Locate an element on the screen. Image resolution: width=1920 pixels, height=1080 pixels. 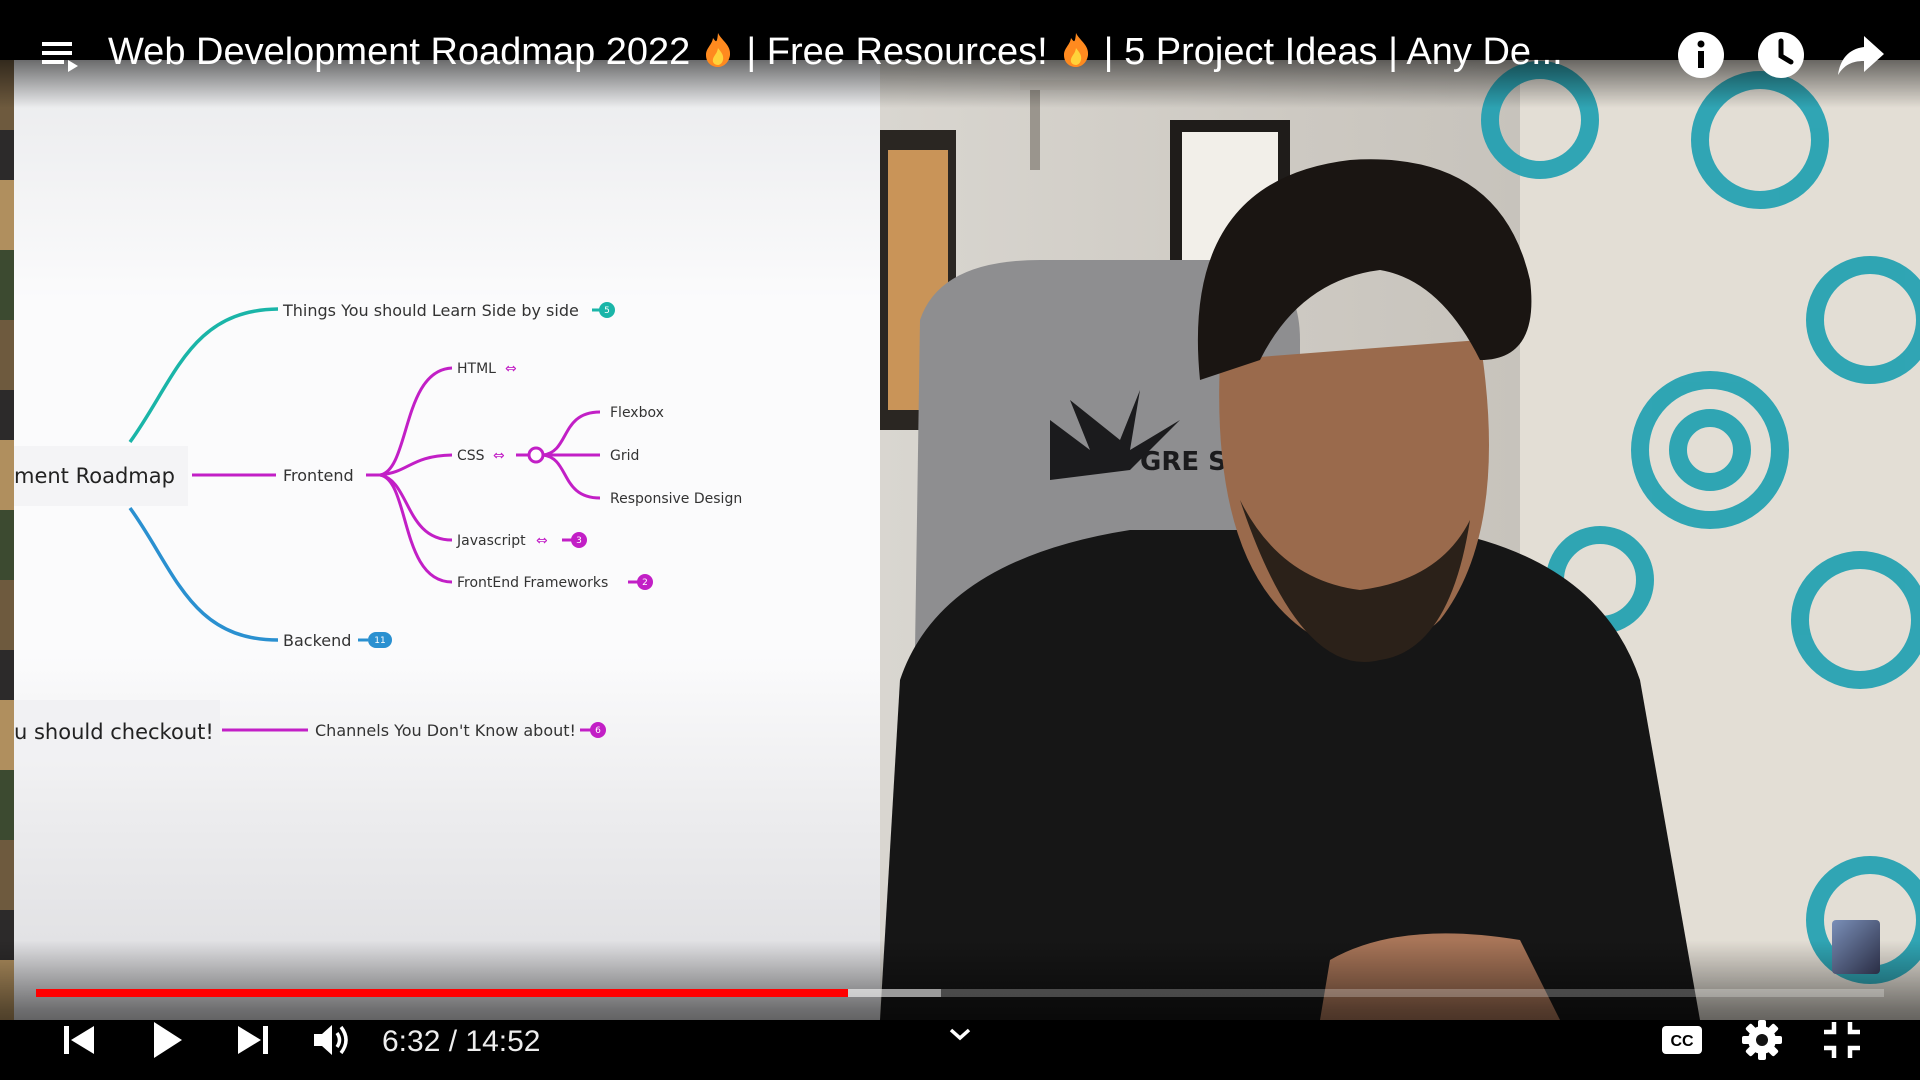
play-icon is located at coordinates (166, 1040).